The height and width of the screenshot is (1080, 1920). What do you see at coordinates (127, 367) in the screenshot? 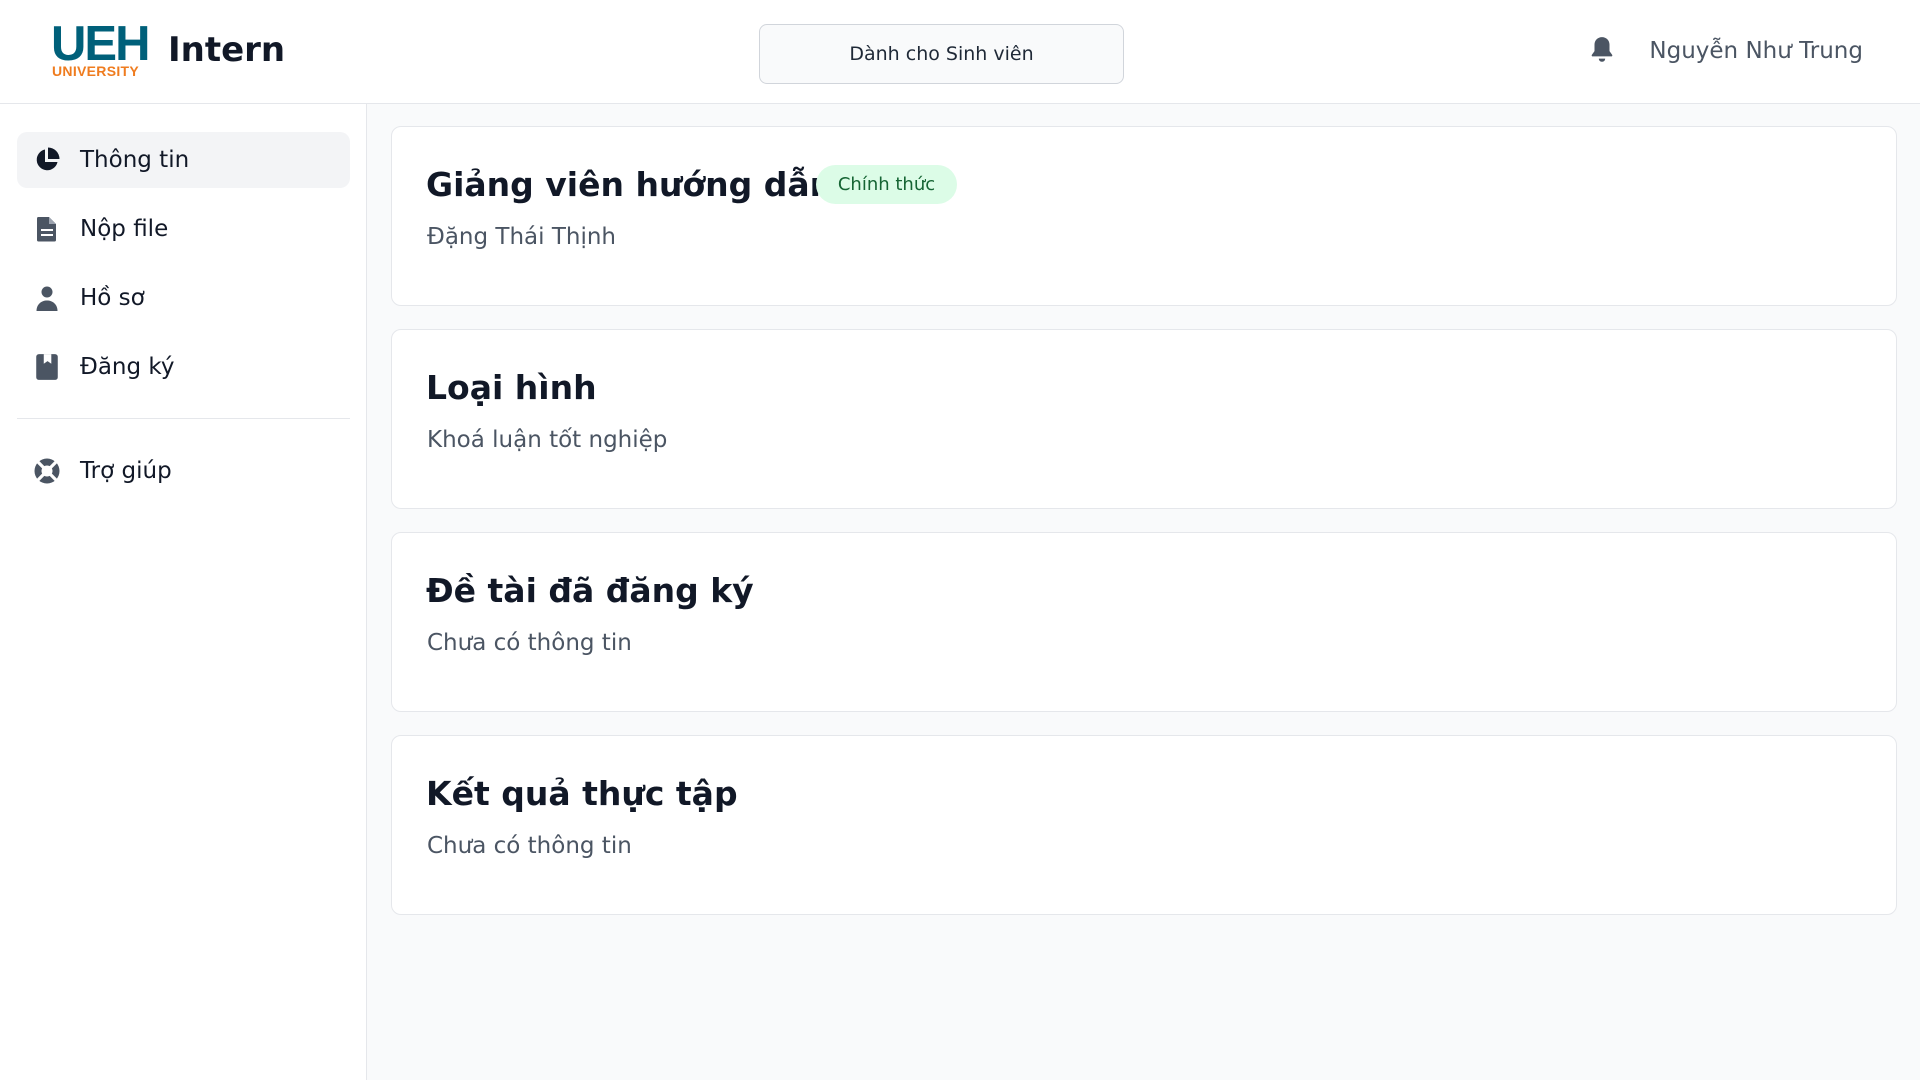
I see `sidebar-item-label: Đăng ký` at bounding box center [127, 367].